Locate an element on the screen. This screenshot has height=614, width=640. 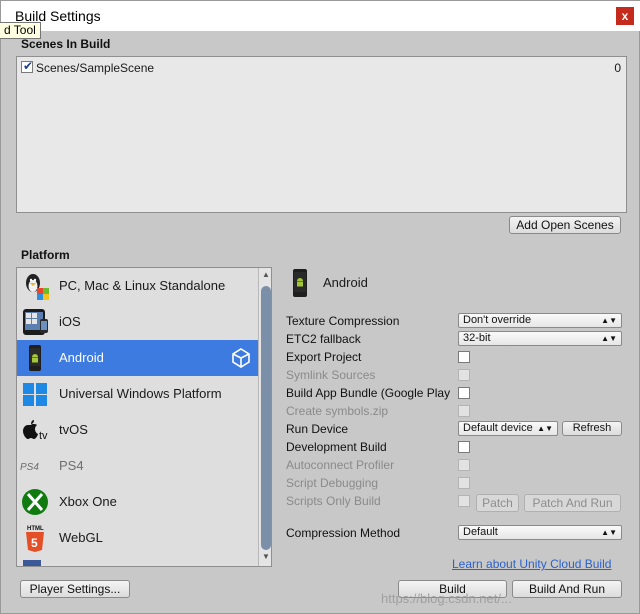
xbox-icon is located at coordinates (35, 502).